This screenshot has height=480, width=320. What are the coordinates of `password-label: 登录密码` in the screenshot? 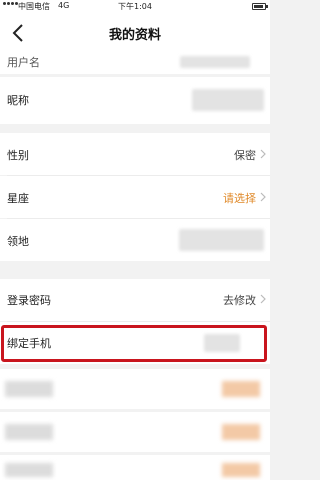 It's located at (29, 300).